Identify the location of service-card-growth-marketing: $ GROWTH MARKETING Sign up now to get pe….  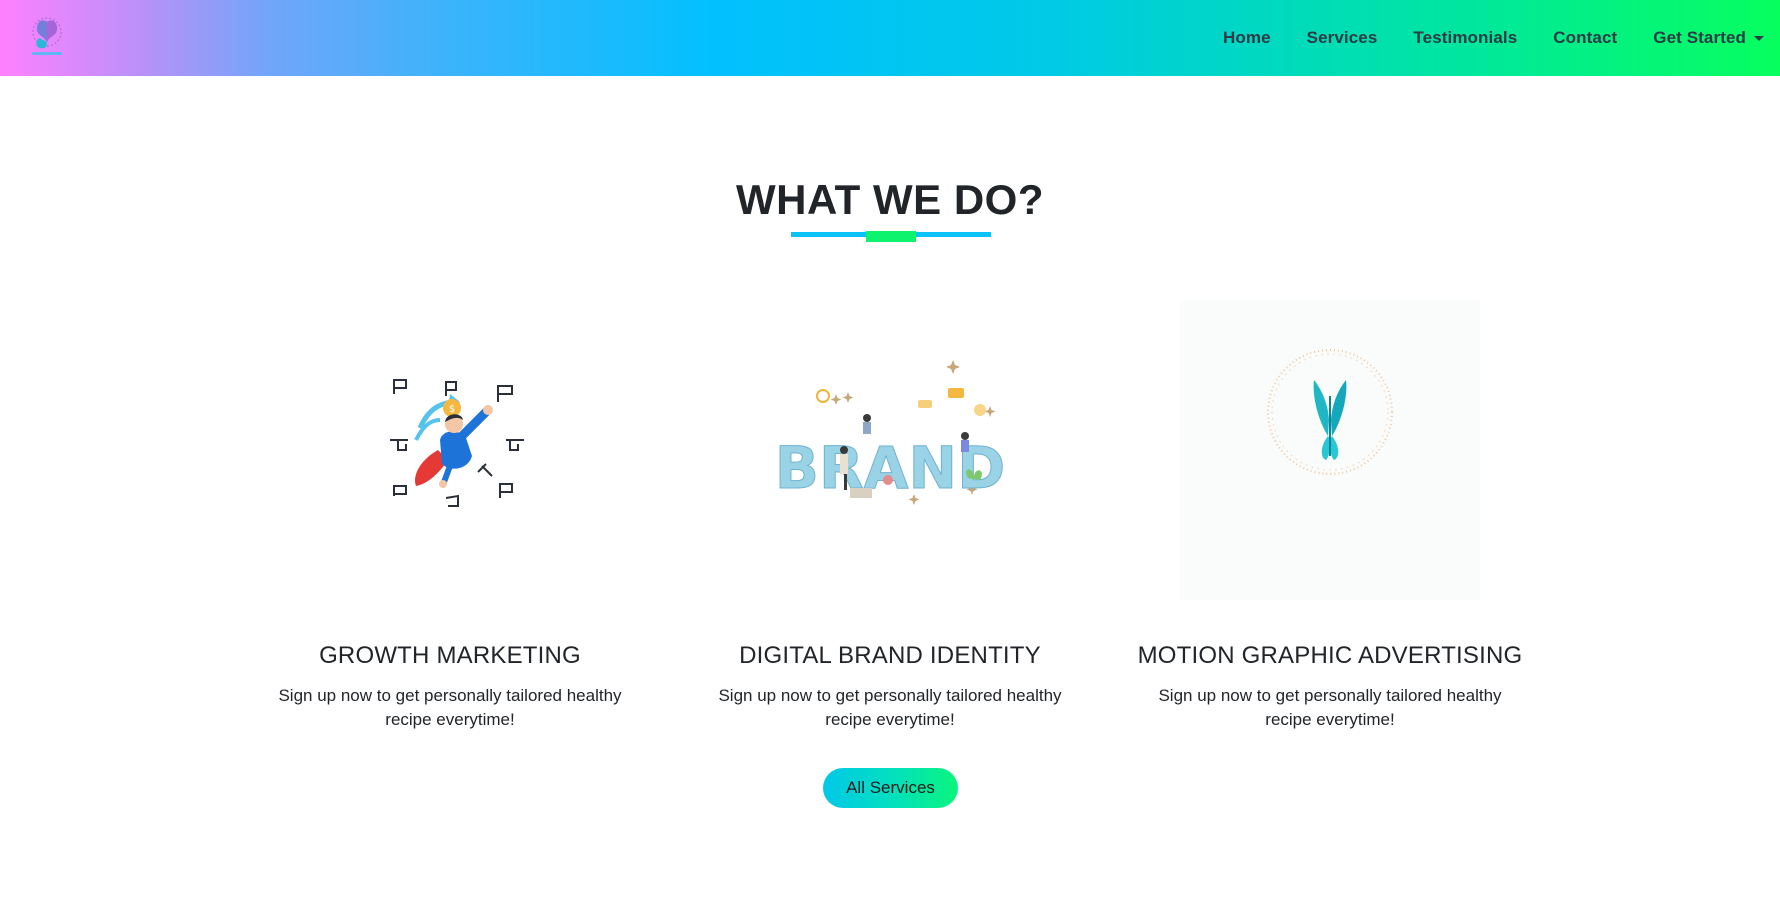
(450, 516).